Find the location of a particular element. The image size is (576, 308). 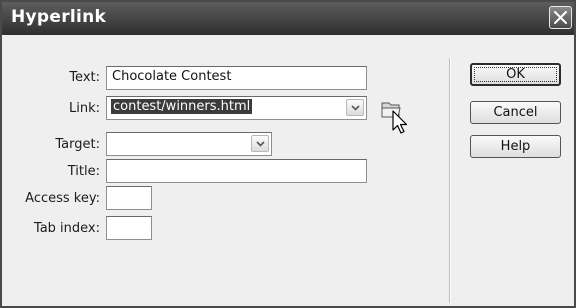

title-input is located at coordinates (236, 171).